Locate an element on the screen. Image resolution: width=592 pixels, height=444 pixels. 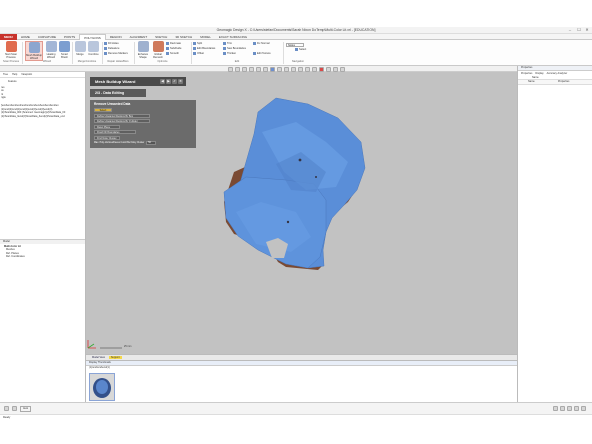
boundary-icon is located at coordinates (194, 48).